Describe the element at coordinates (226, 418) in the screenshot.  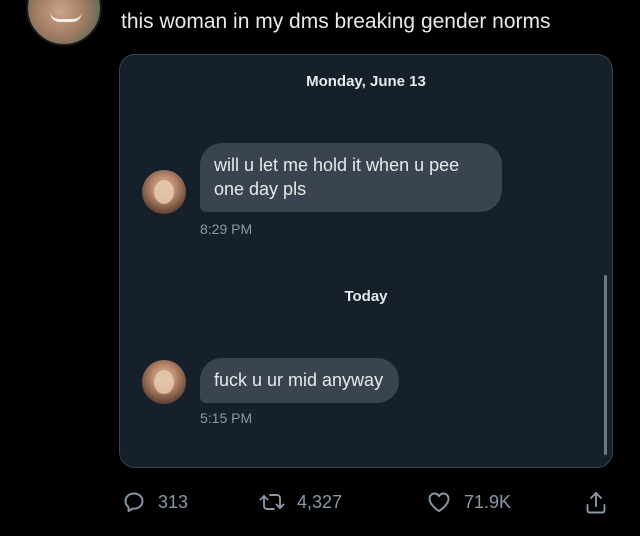
I see `message-timestamp: 5:15 PM` at that location.